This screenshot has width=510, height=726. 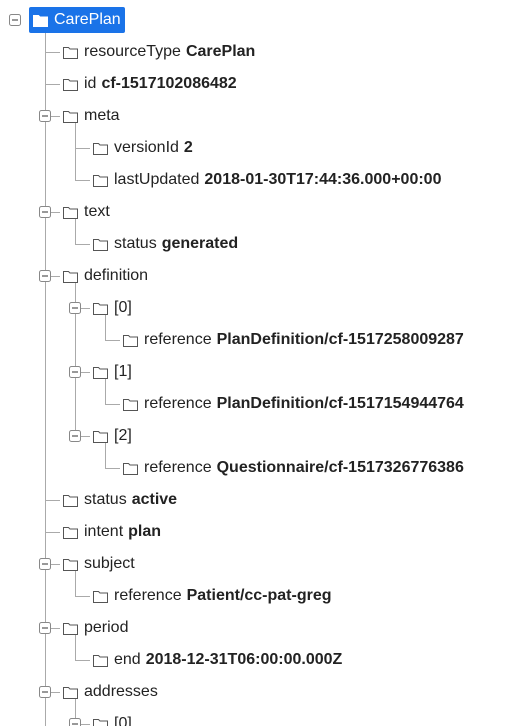 I want to click on node-key: text, so click(x=97, y=211).